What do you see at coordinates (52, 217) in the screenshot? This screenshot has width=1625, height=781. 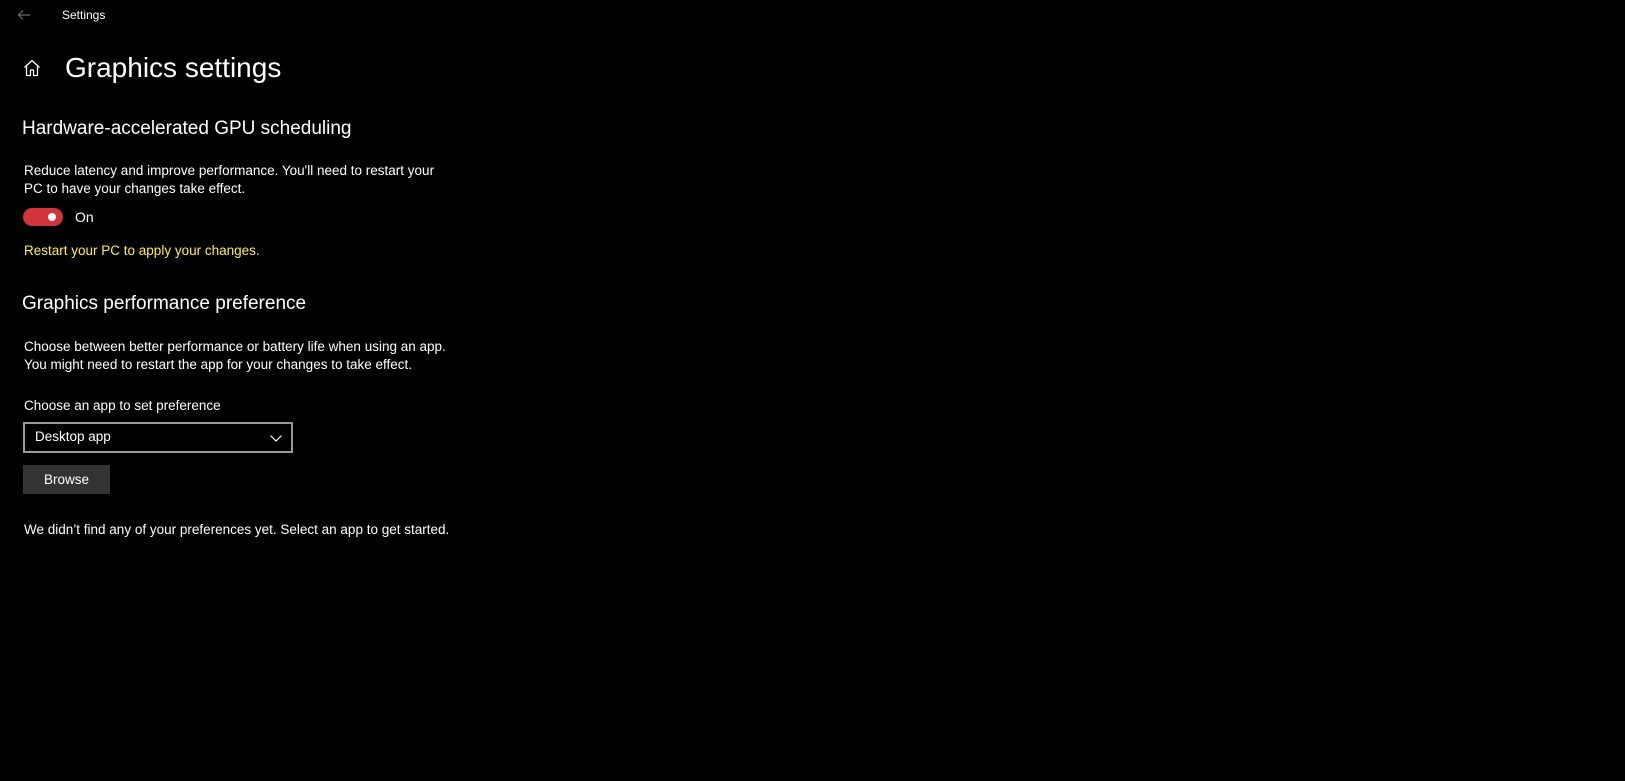 I see `toggle-knob` at bounding box center [52, 217].